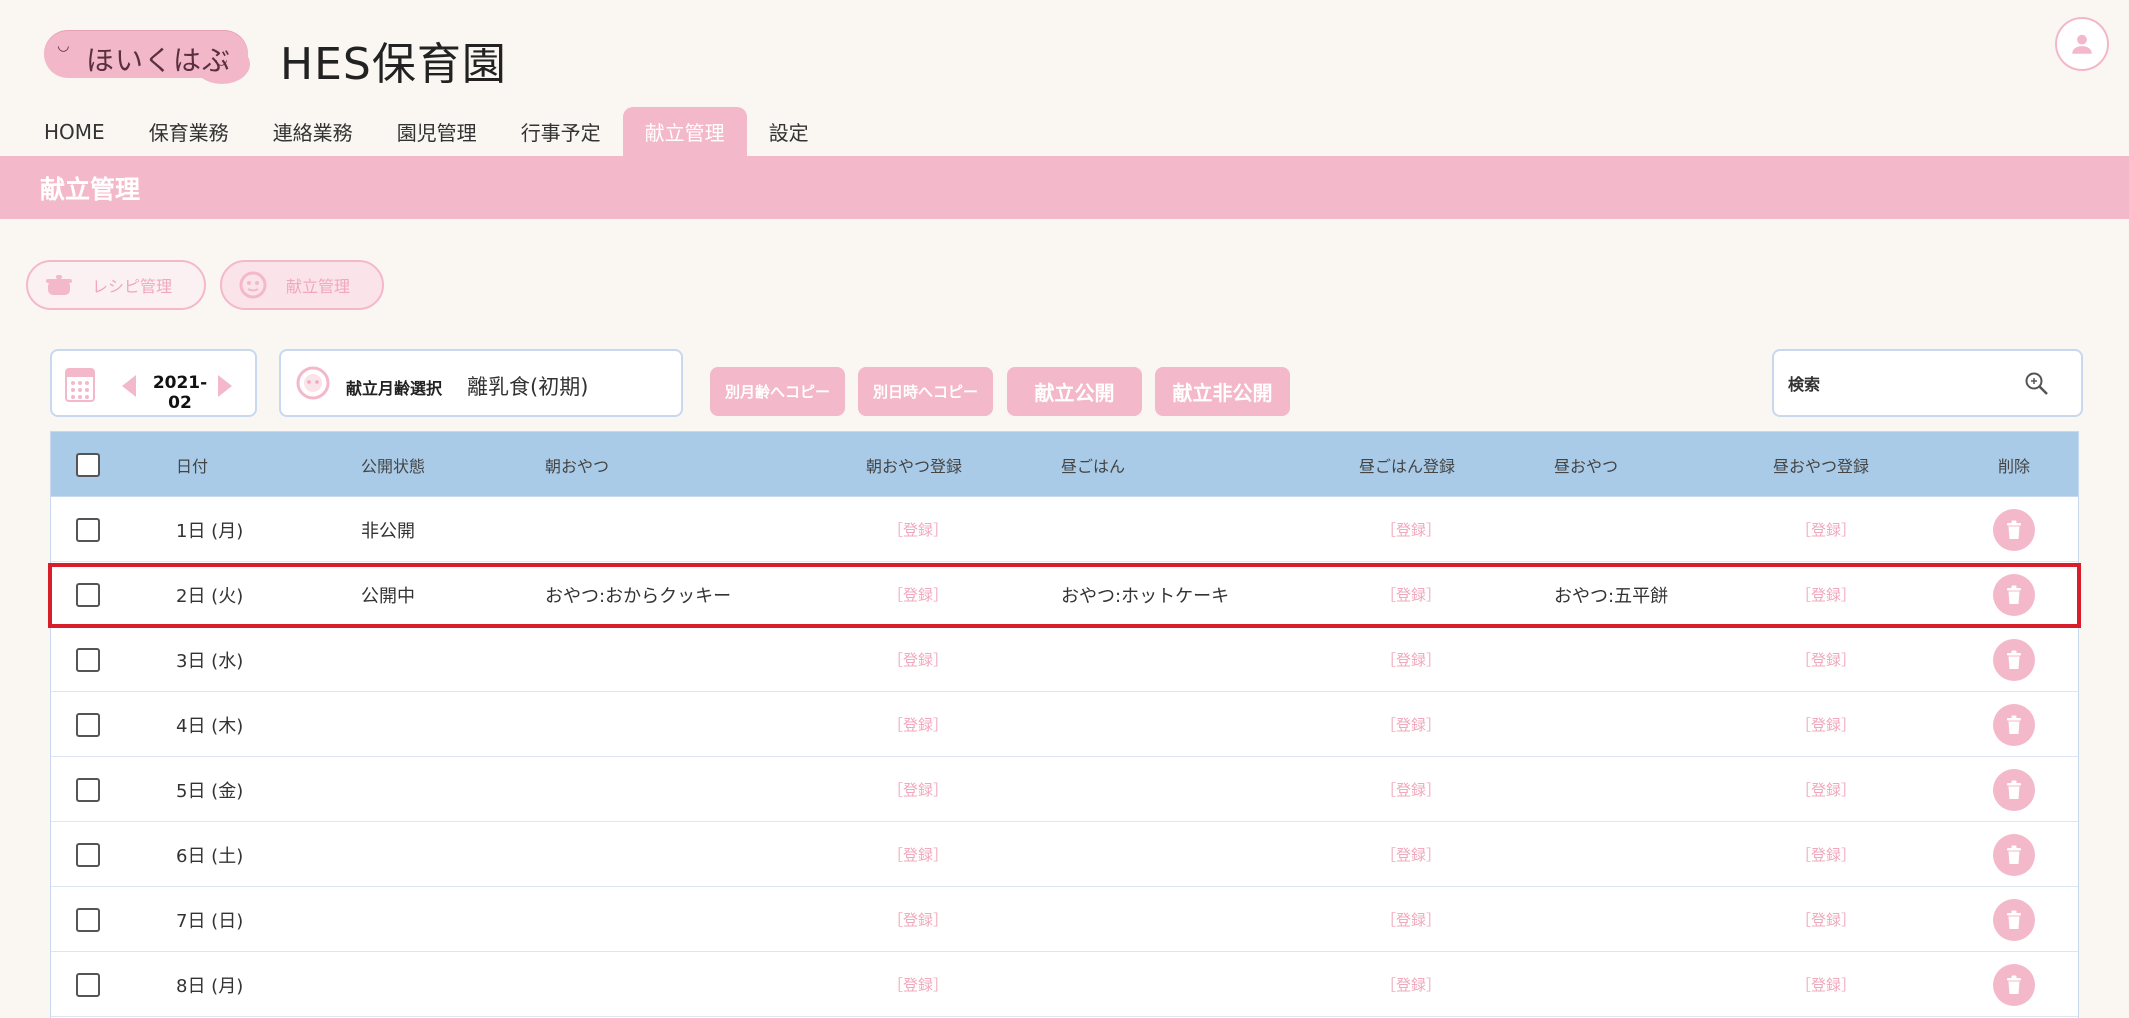  What do you see at coordinates (388, 531) in the screenshot?
I see `row-status: 非公開` at bounding box center [388, 531].